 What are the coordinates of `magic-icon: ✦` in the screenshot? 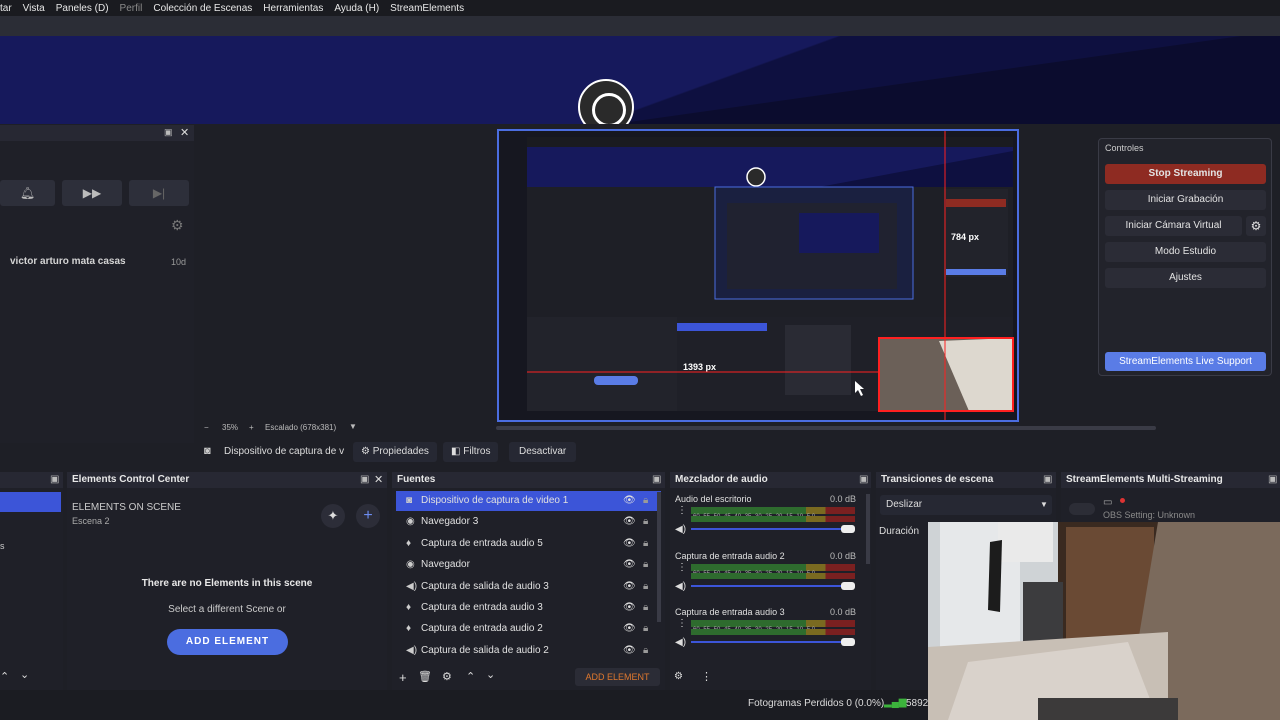 It's located at (333, 516).